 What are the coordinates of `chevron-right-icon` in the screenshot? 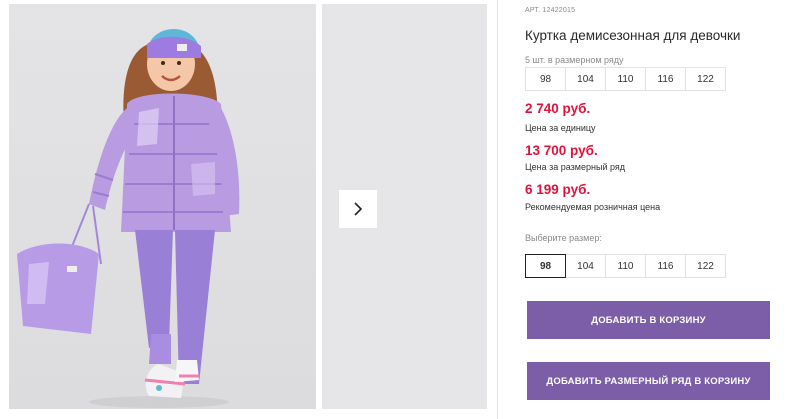 It's located at (358, 209).